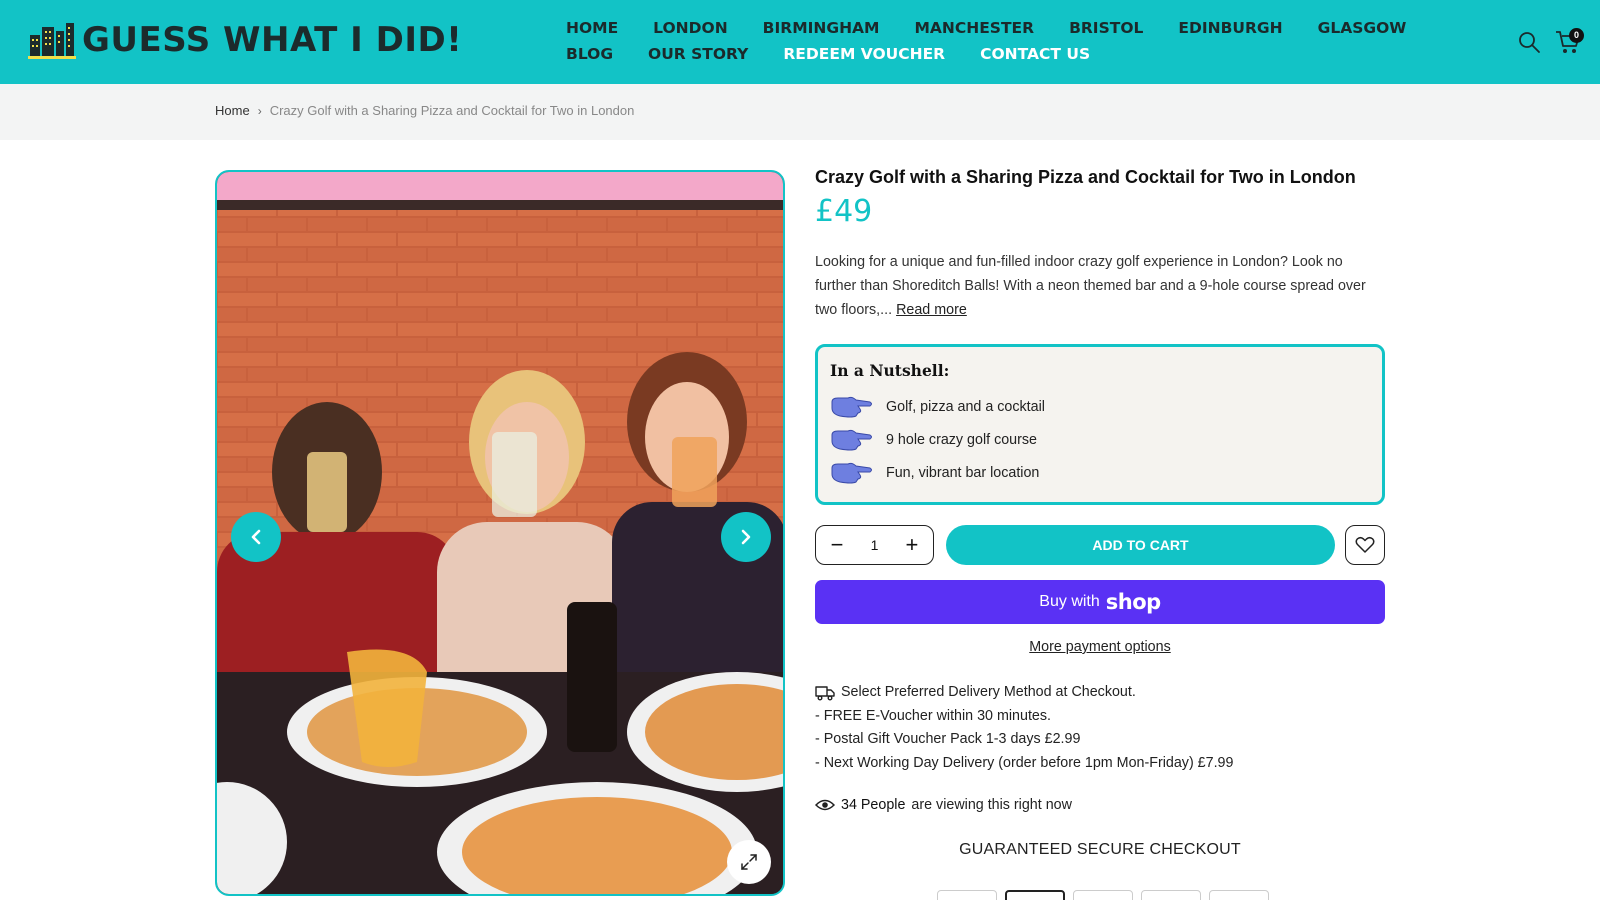 This screenshot has height=900, width=1600. I want to click on nav-edinburgh: EDINBURGH, so click(1230, 28).